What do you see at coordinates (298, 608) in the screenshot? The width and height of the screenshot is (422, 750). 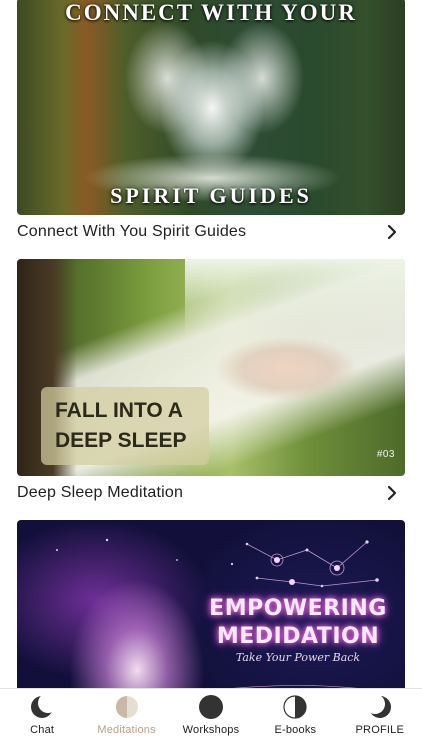 I see `image-line-1: EMPOWERING` at bounding box center [298, 608].